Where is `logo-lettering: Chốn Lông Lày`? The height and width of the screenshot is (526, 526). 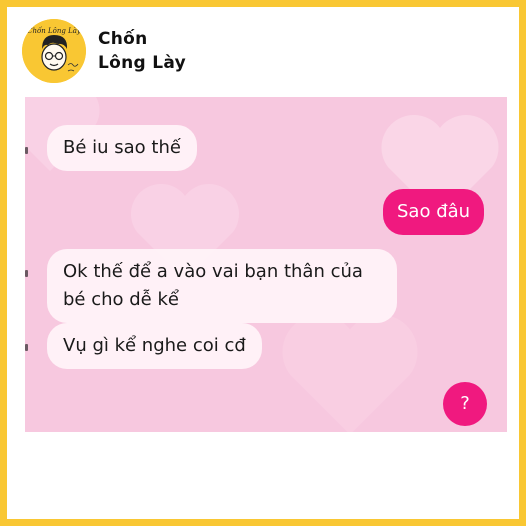
logo-lettering: Chốn Lông Lày is located at coordinates (54, 31).